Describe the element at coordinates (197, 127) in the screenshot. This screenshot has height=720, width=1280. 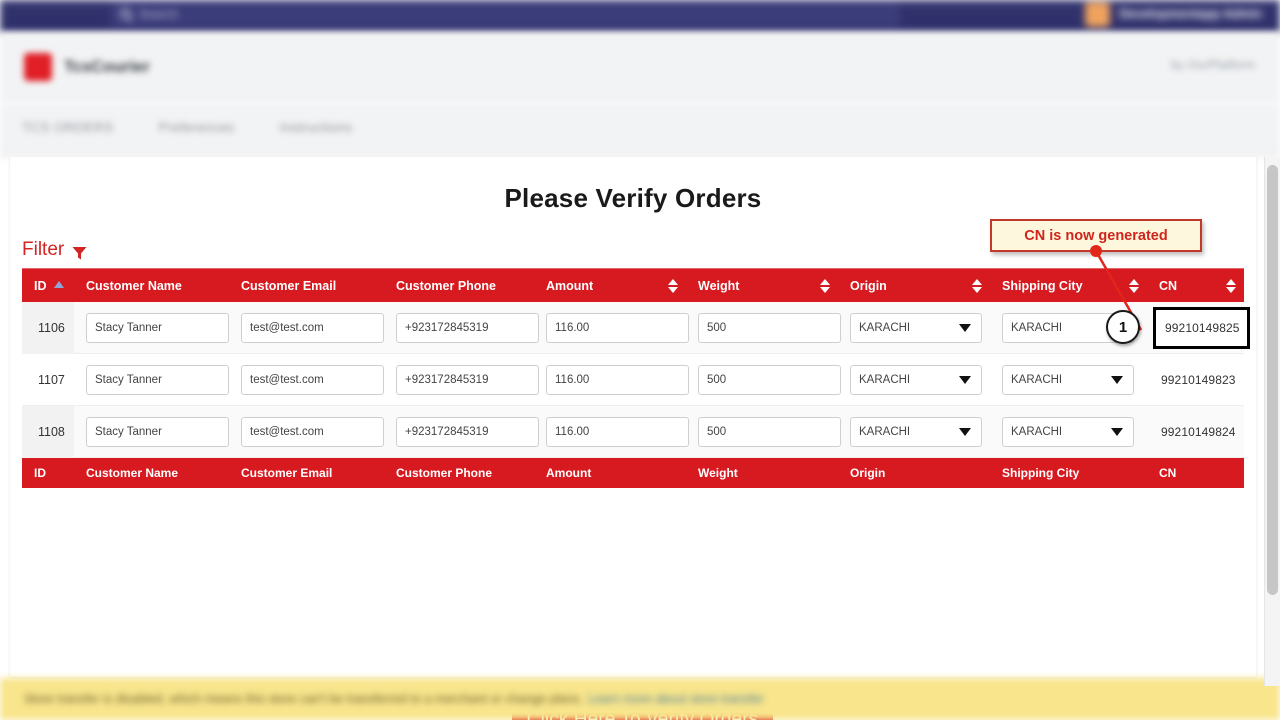
I see `nav-item-preferences: Preferences` at that location.